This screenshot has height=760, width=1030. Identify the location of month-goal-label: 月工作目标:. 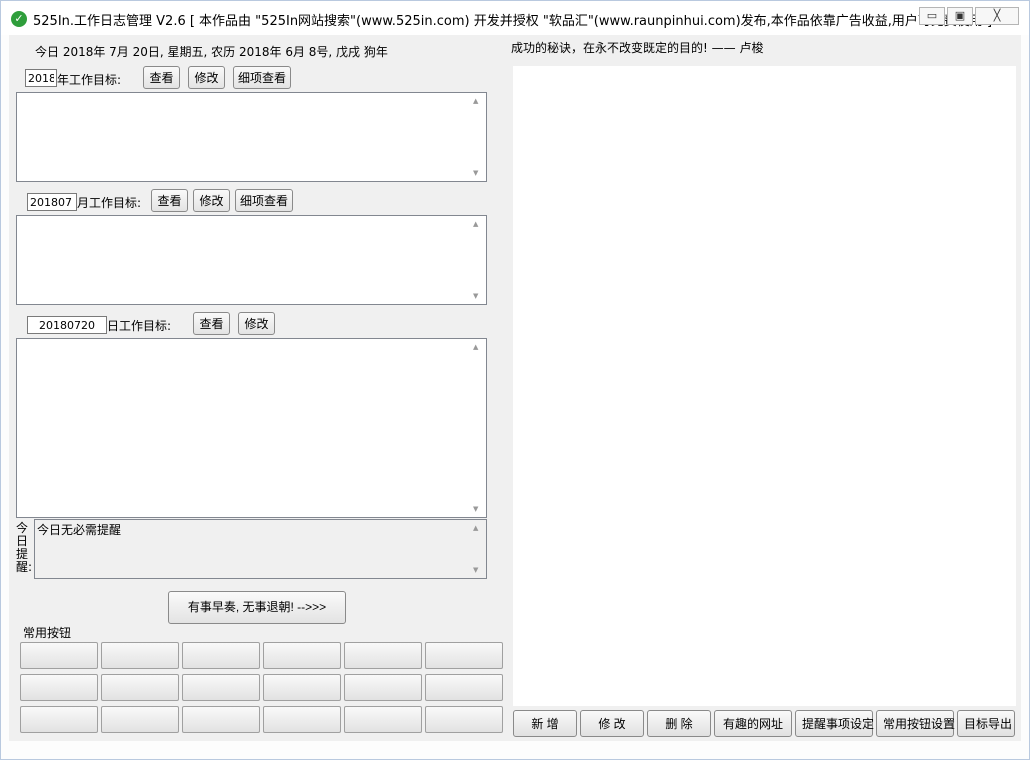
(109, 203).